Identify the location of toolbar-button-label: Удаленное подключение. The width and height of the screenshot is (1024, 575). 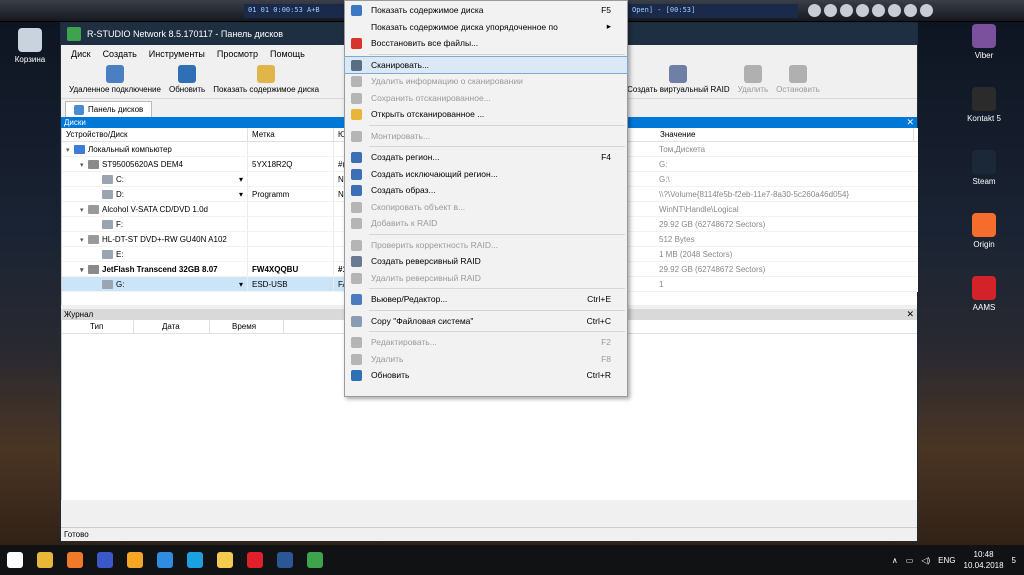
(115, 89).